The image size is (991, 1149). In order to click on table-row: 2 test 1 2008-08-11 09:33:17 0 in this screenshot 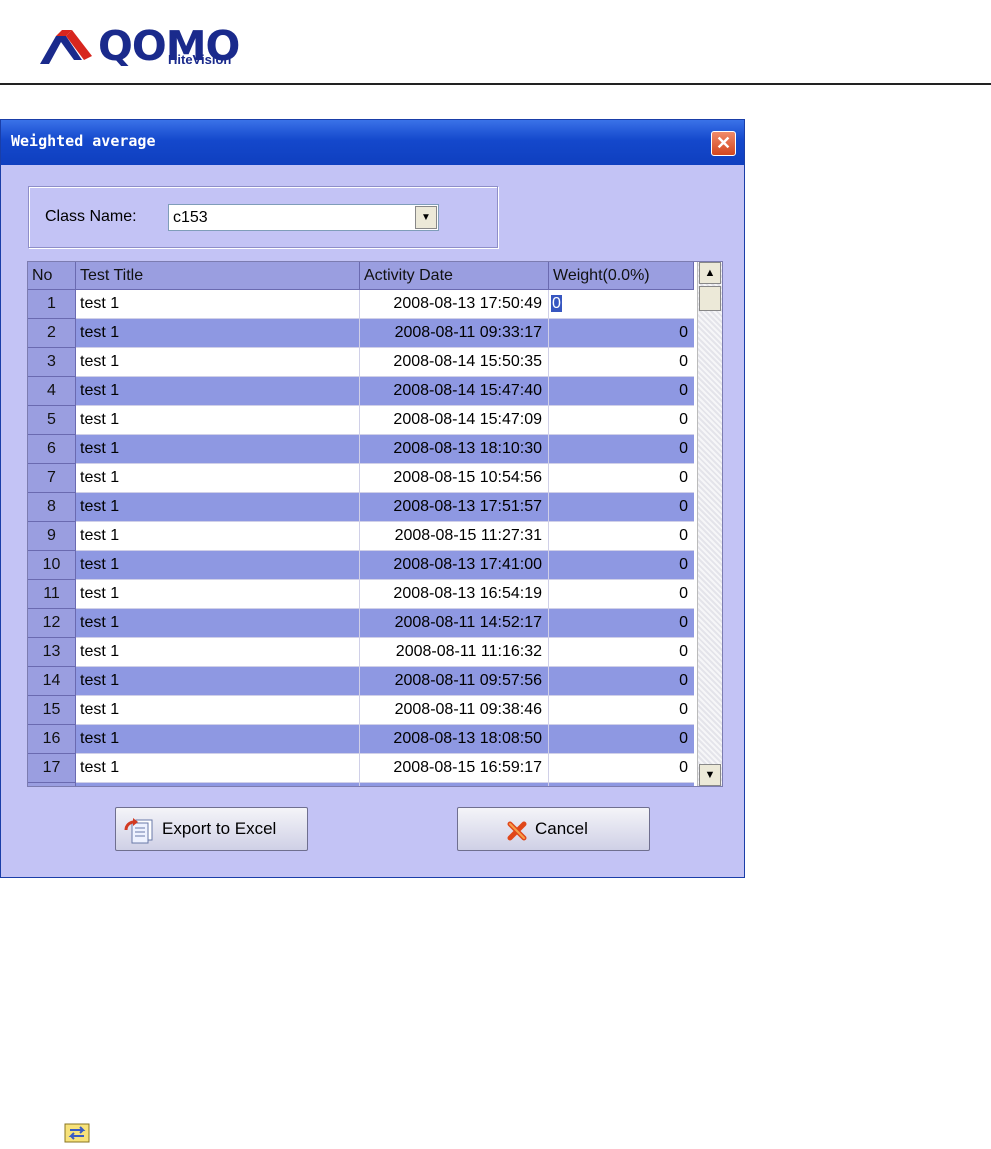, I will do `click(362, 333)`.